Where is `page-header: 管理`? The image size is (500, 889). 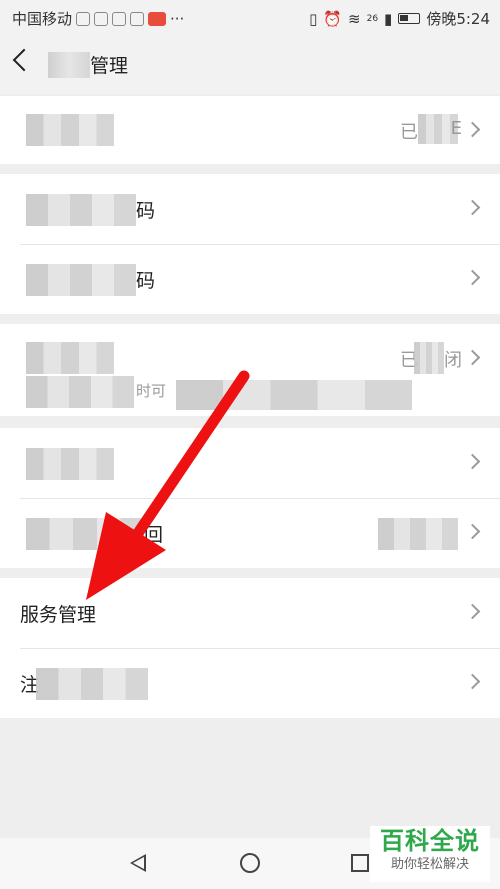
page-header: 管理 is located at coordinates (250, 64).